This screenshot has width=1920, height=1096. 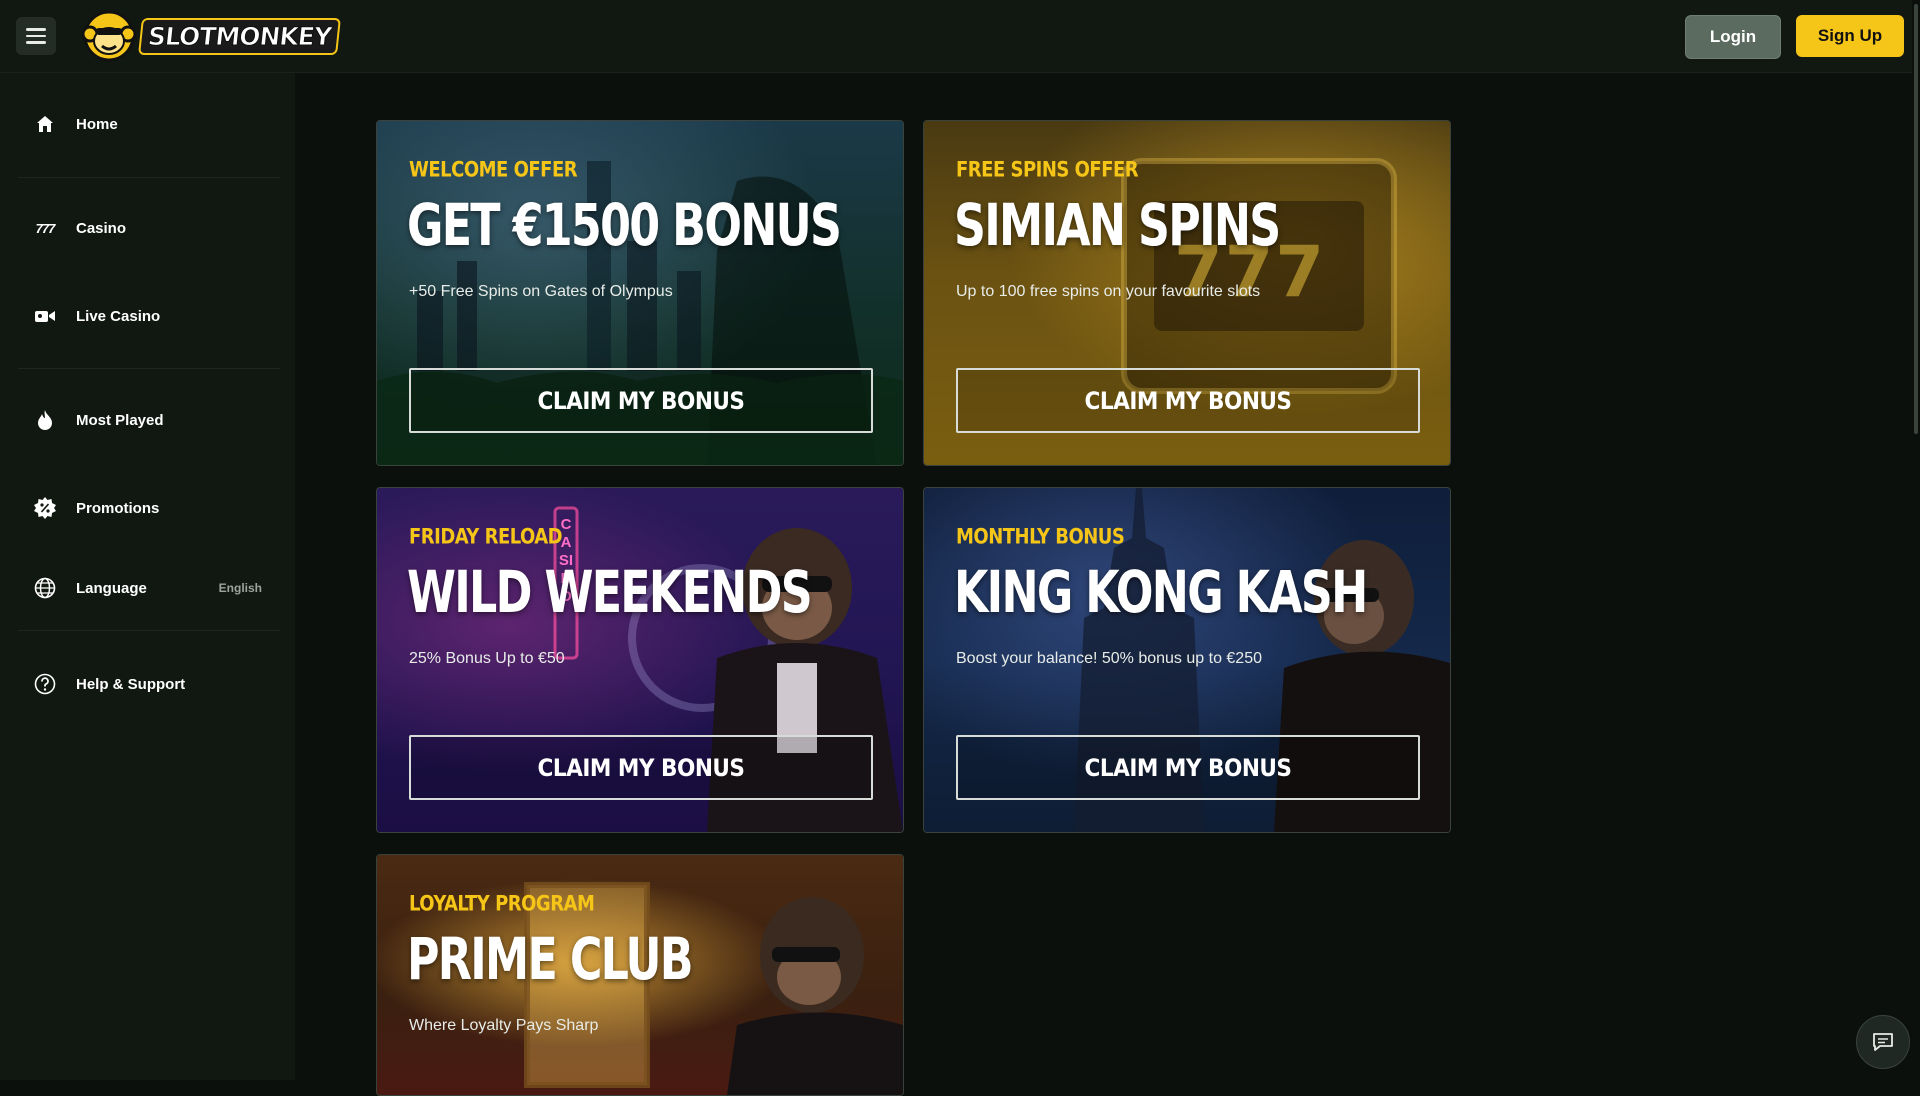 I want to click on sidebar-item-language: Language English, so click(x=149, y=588).